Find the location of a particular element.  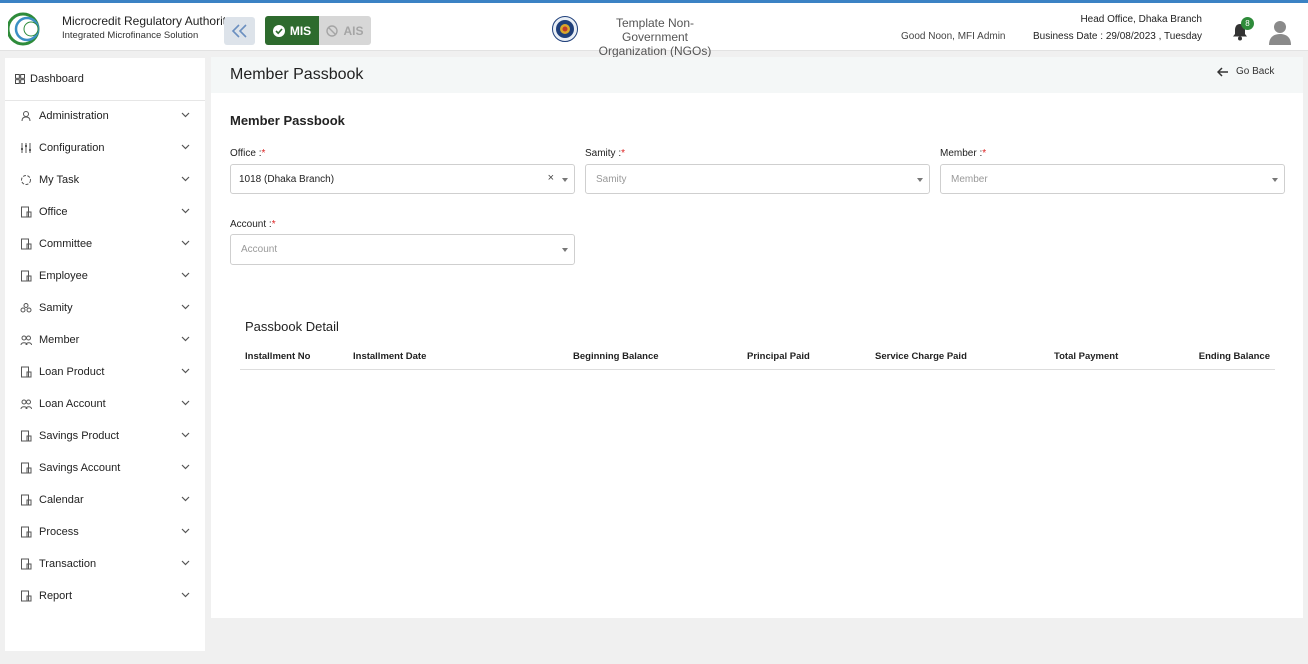

branch-name: Head Office, Dhaka Branch is located at coordinates (1141, 19).